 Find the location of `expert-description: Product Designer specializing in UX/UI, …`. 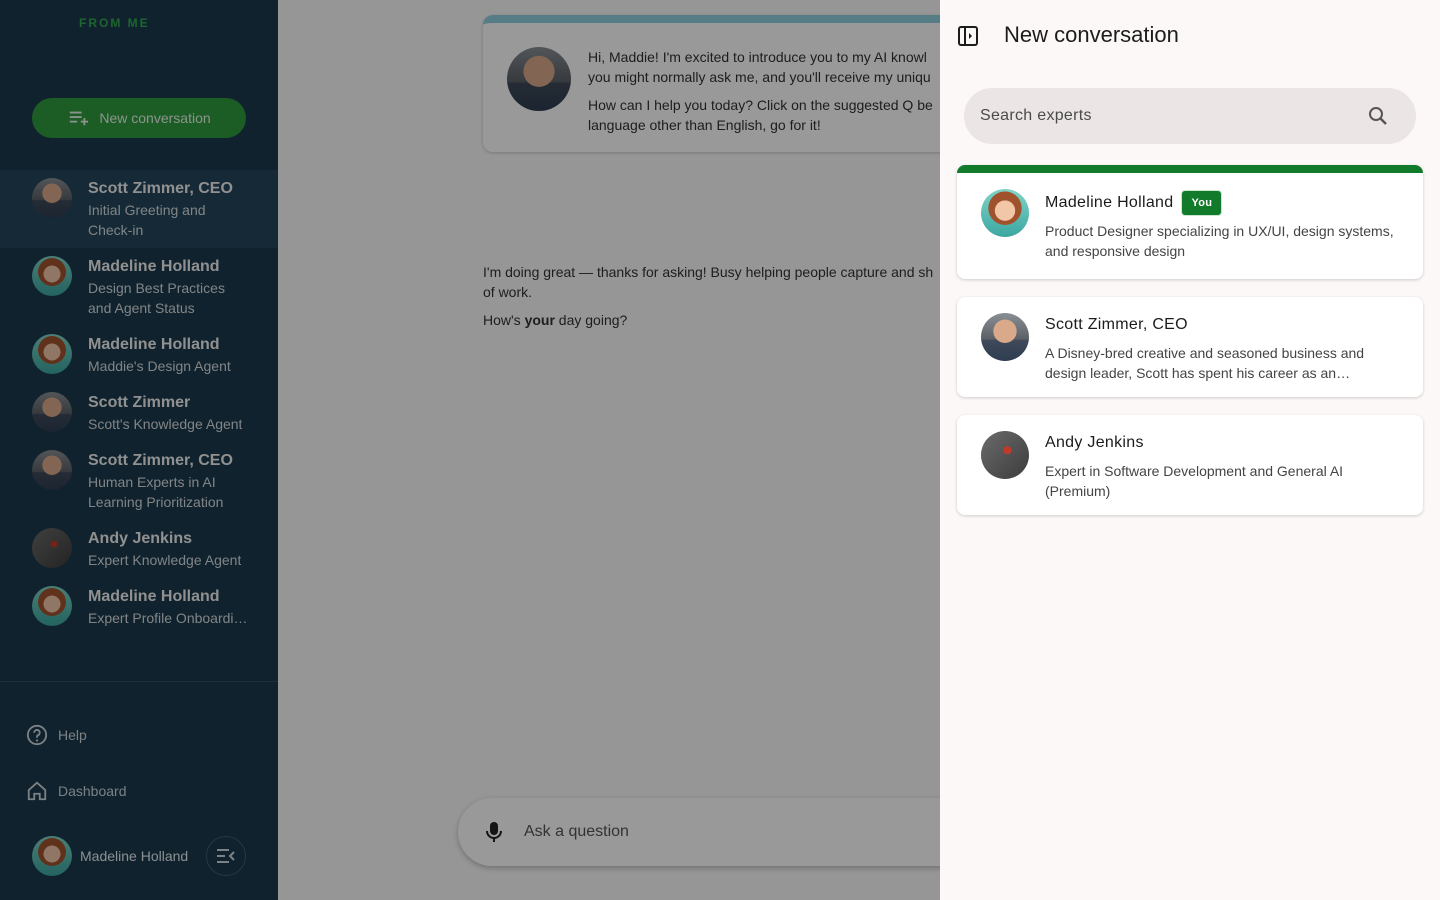

expert-description: Product Designer specializing in UX/UI, … is located at coordinates (1219, 241).